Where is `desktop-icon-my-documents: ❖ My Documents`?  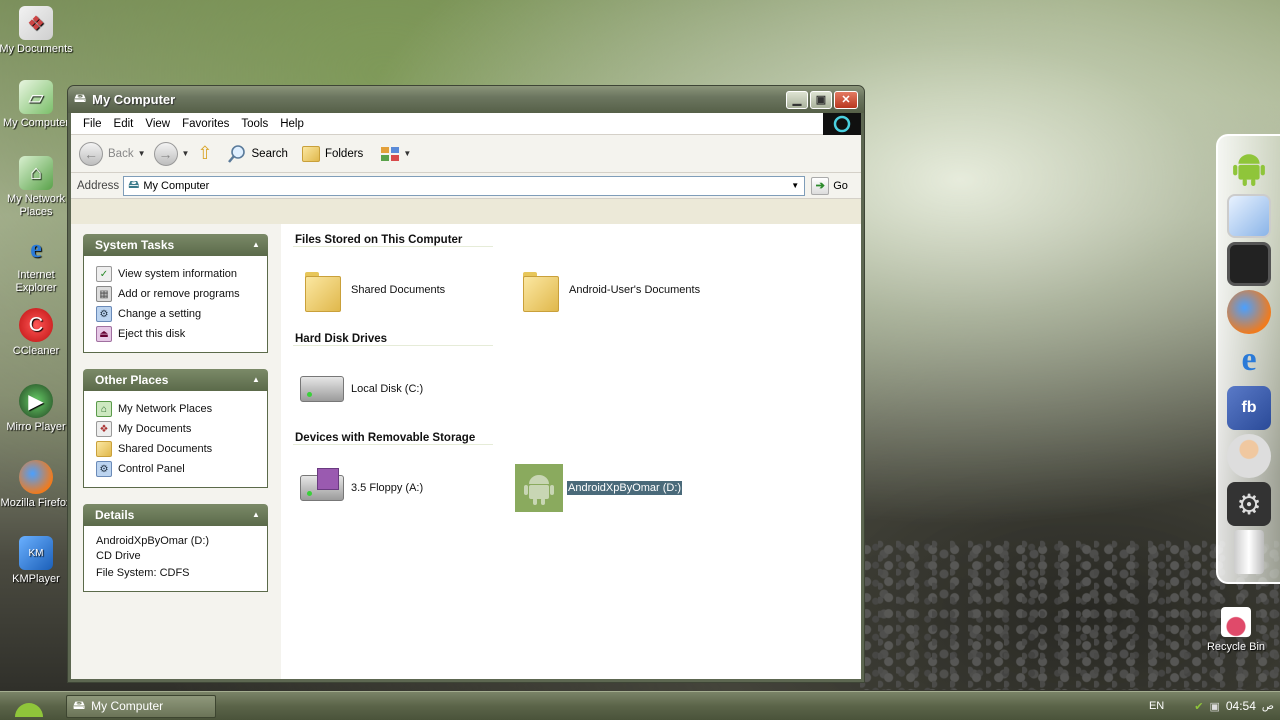
desktop-icon-my-documents: ❖ My Documents is located at coordinates (37, 31).